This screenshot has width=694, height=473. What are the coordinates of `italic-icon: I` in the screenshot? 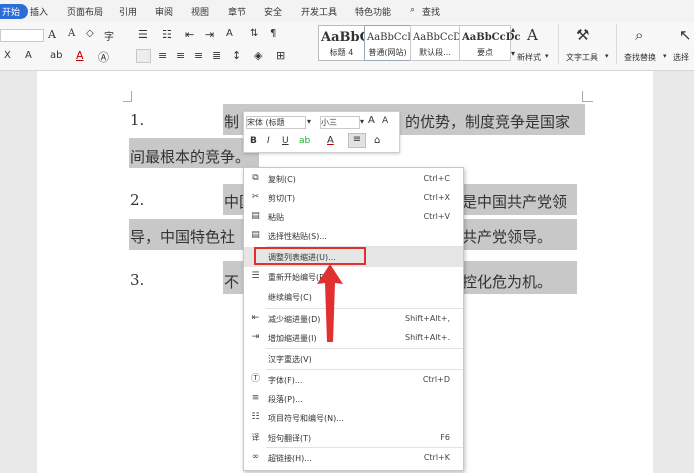 It's located at (268, 141).